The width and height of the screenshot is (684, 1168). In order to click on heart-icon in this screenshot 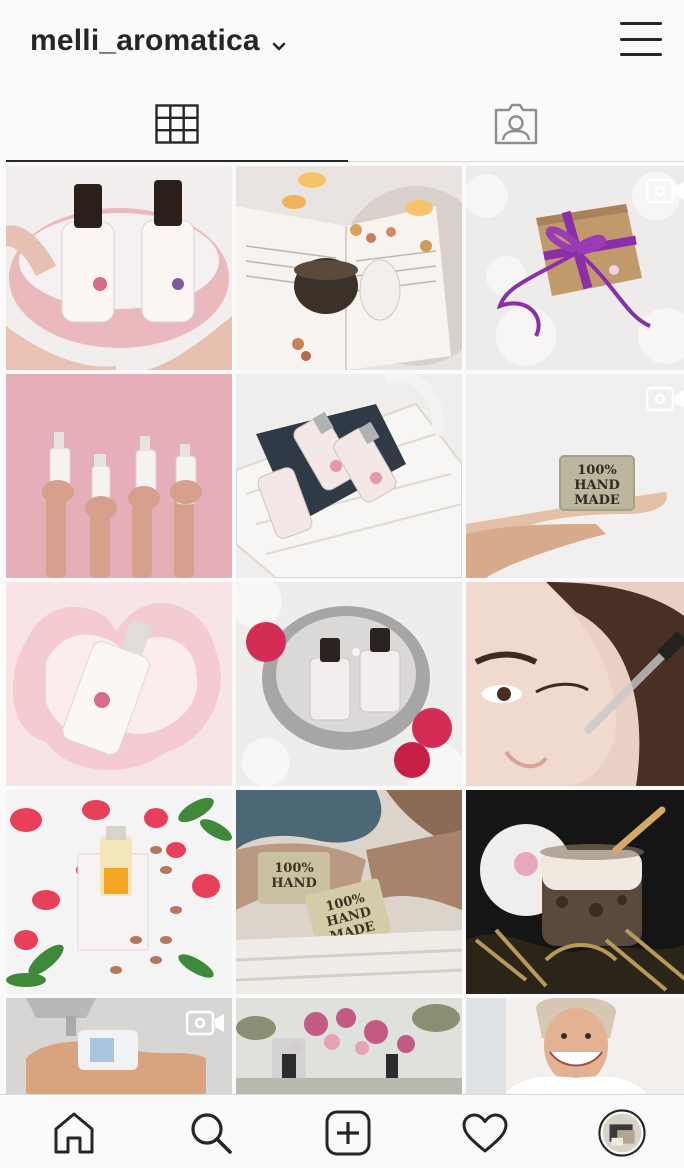, I will do `click(485, 1133)`.